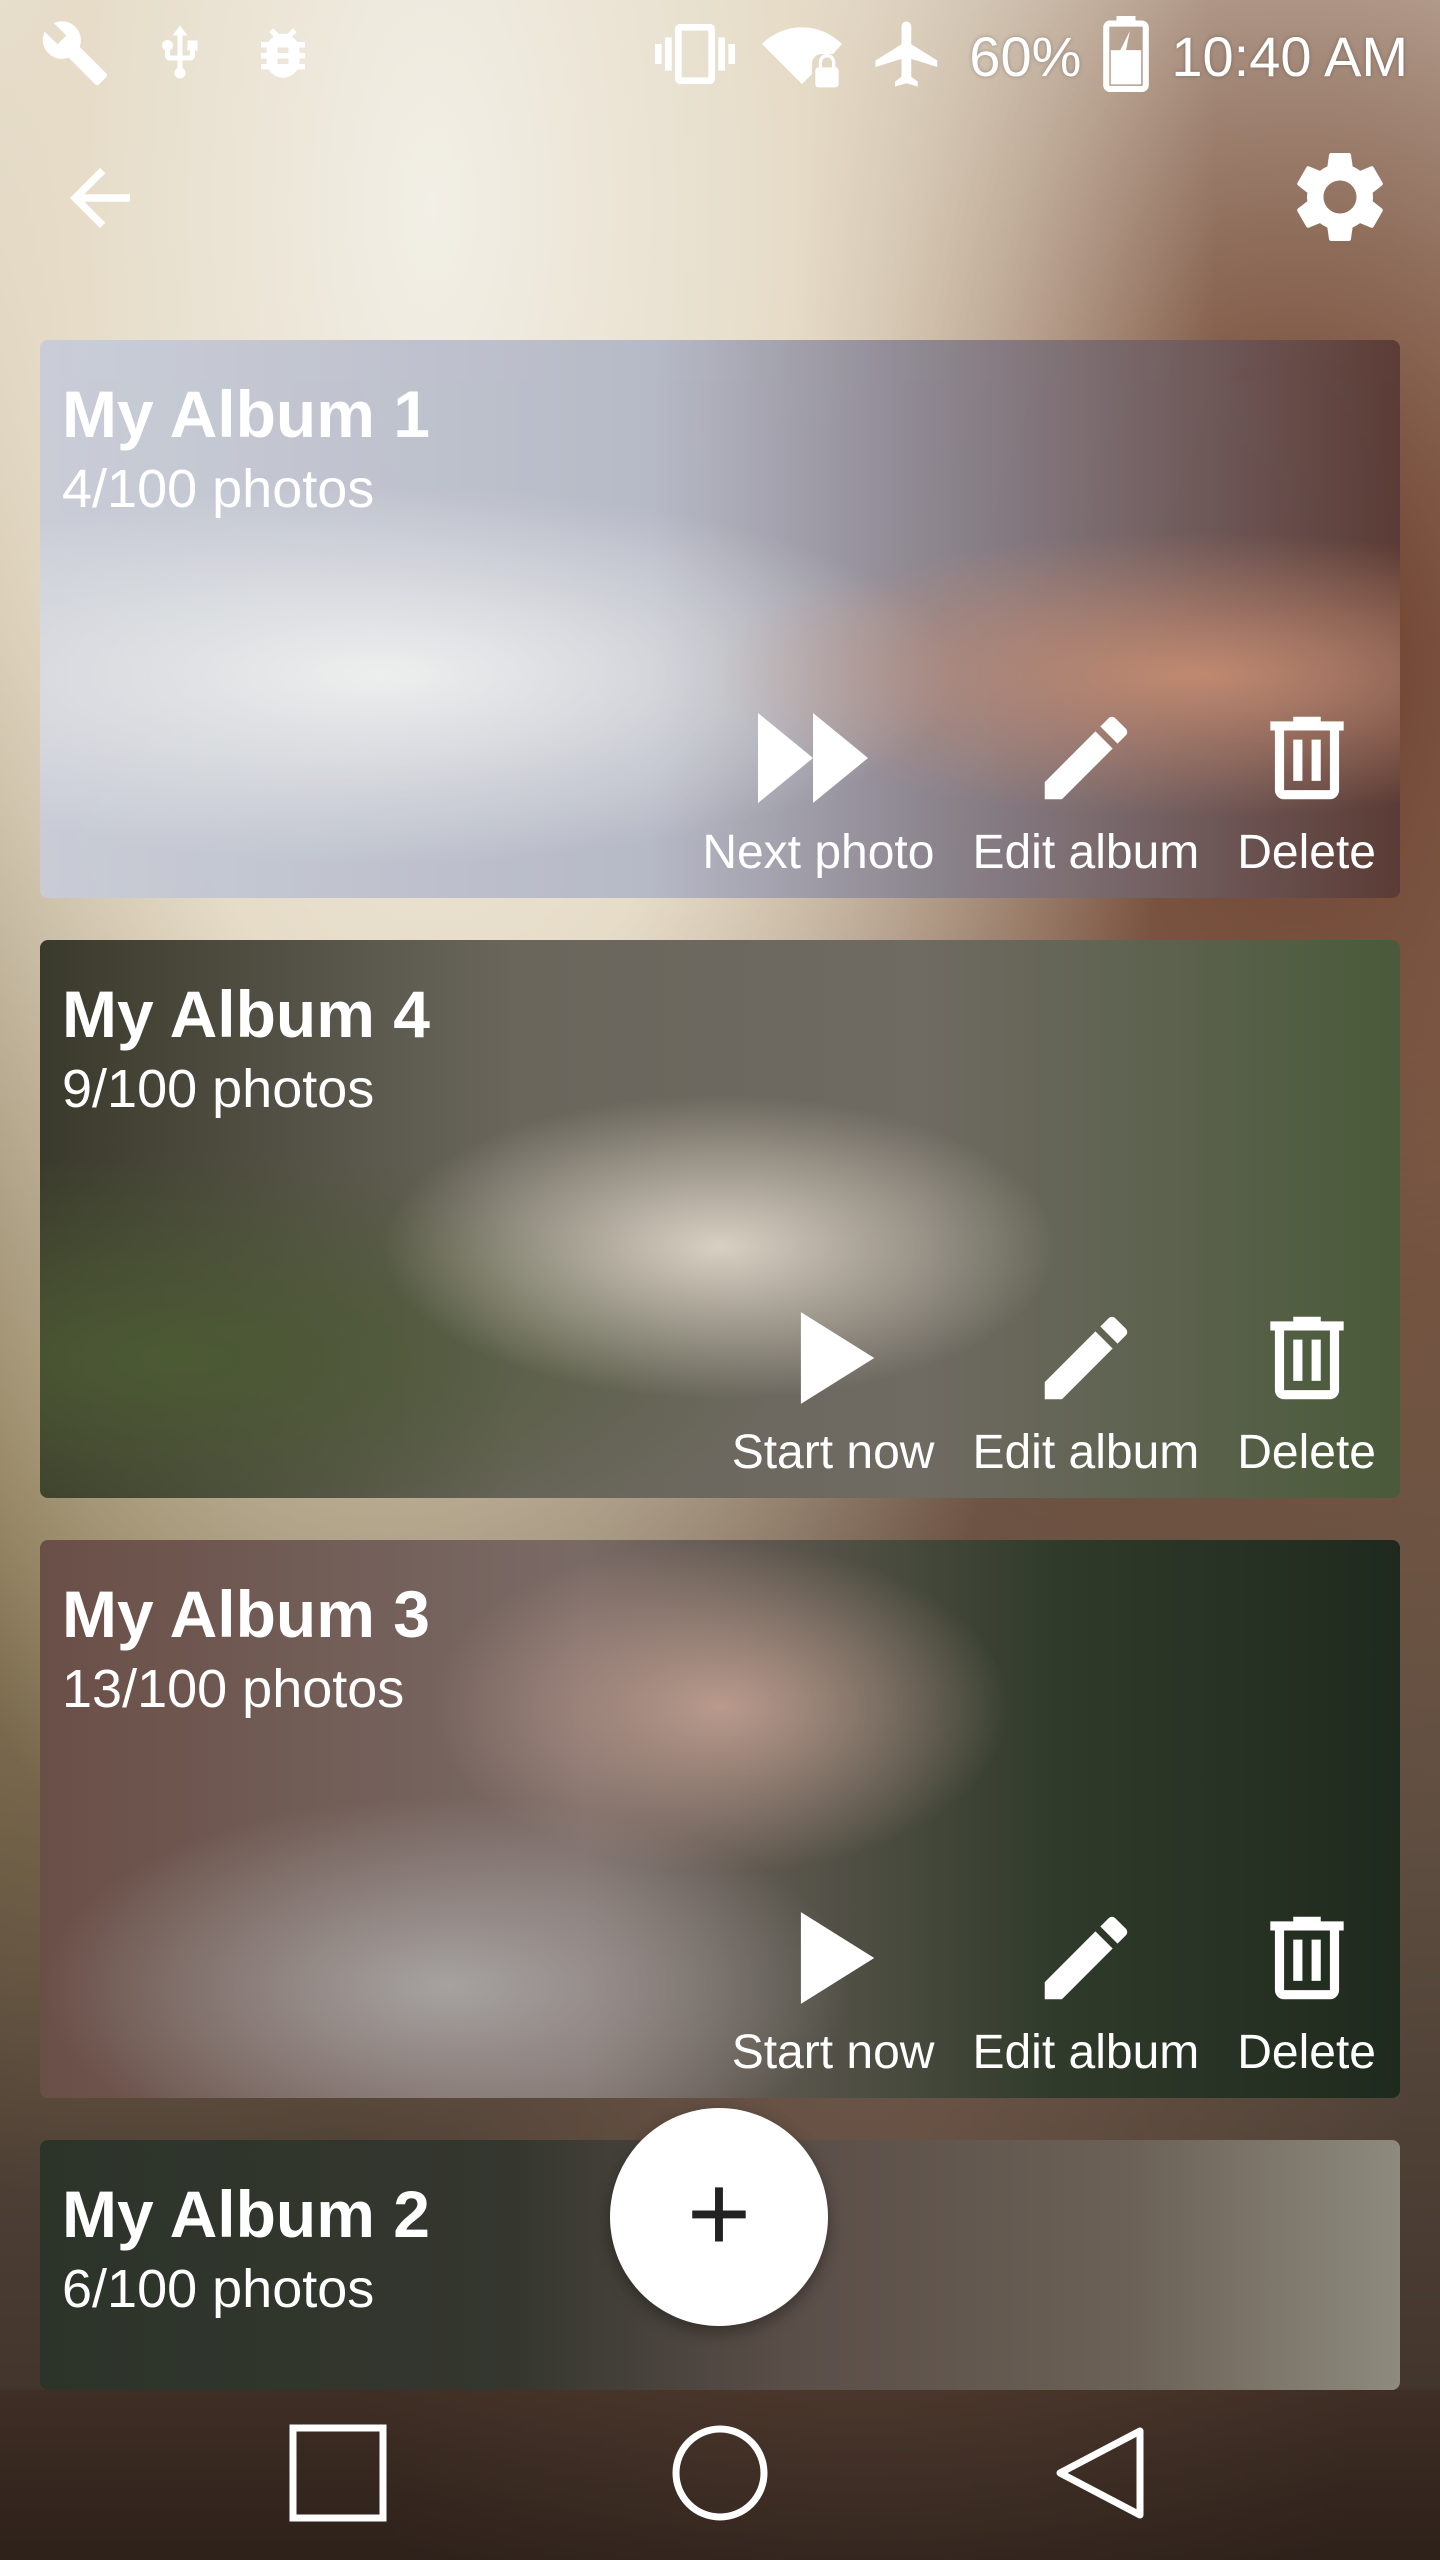 Image resolution: width=1440 pixels, height=2560 pixels. Describe the element at coordinates (218, 1089) in the screenshot. I see `album-photo-count: 9/100 photos` at that location.